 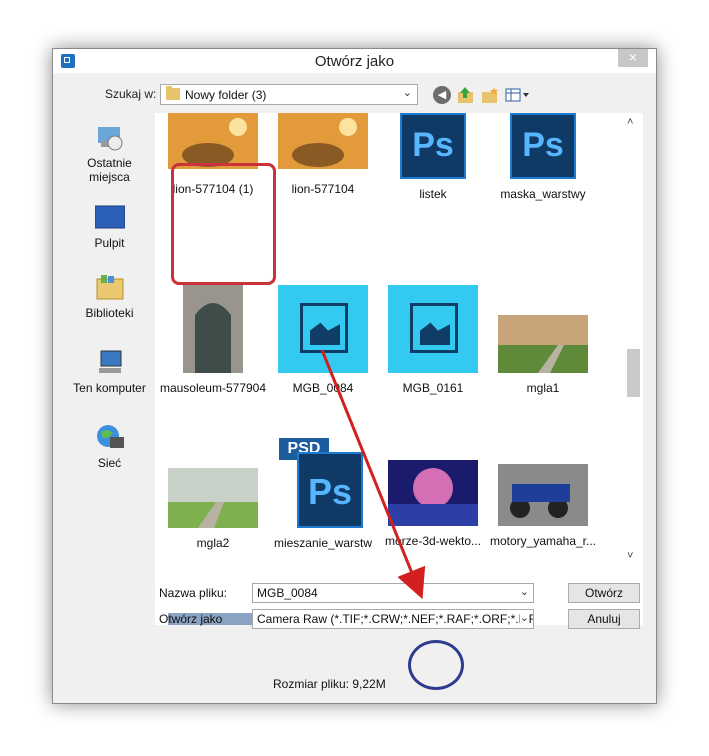 I want to click on title-bar: Otwórz jako ×, so click(x=354, y=61).